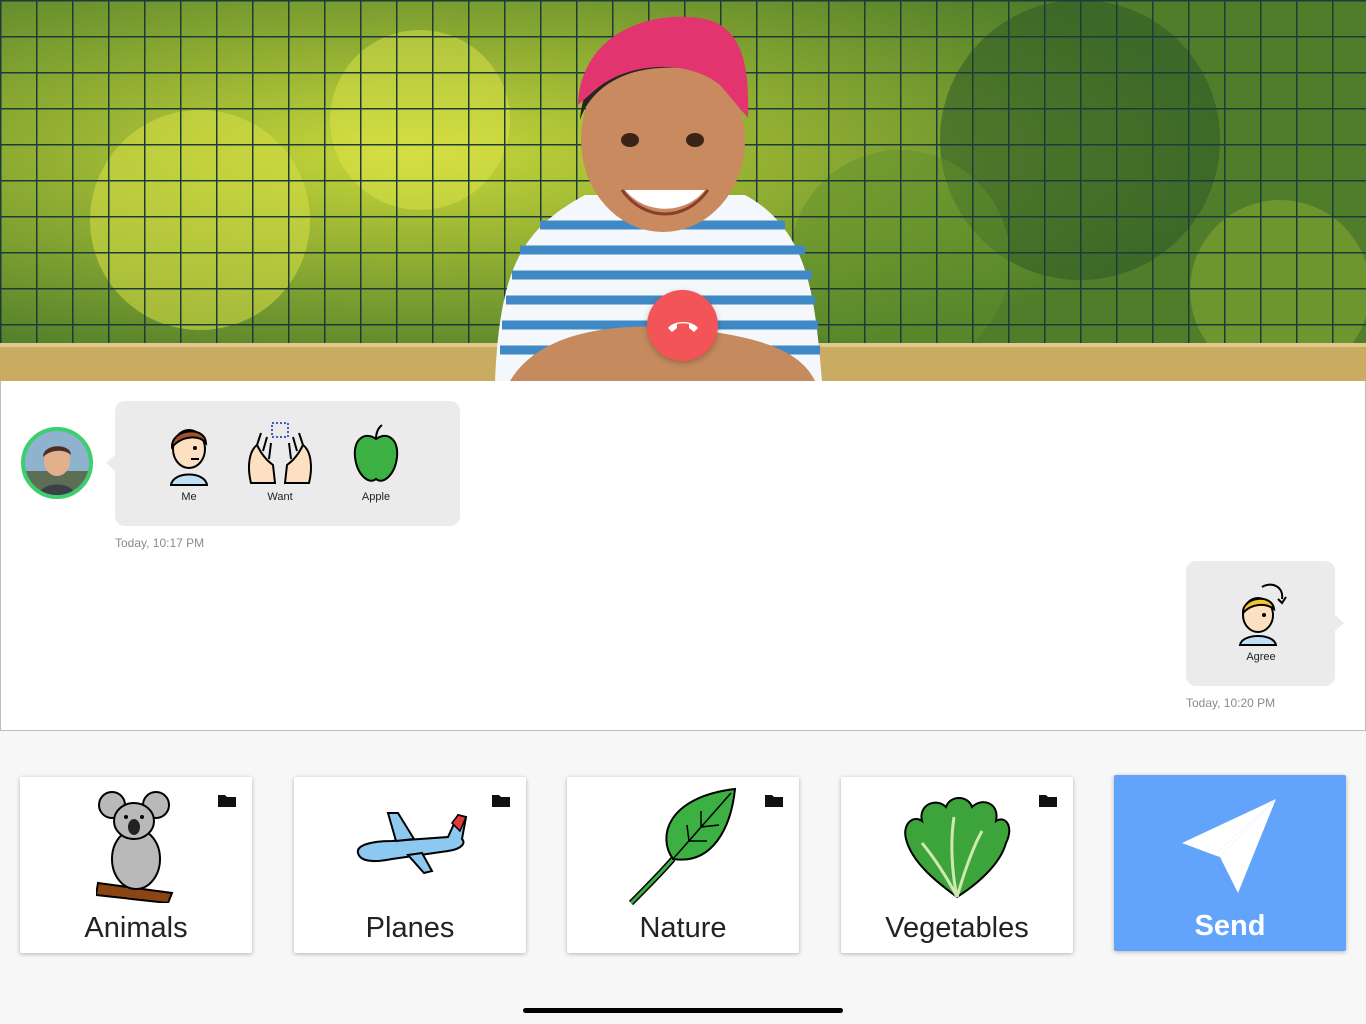 This screenshot has width=1366, height=1024. I want to click on outgoing-message-bubble: Agree, so click(1265, 623).